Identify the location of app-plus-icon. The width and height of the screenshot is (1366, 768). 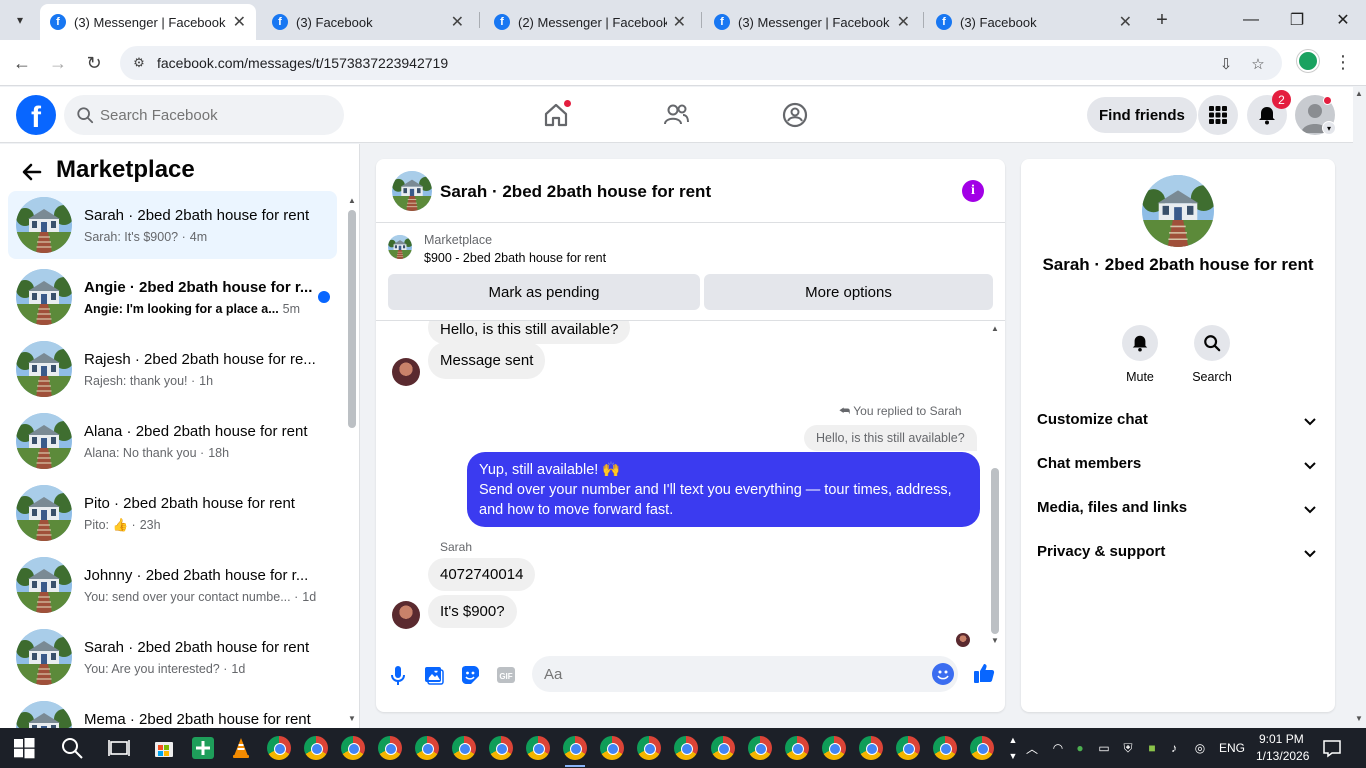
(203, 748).